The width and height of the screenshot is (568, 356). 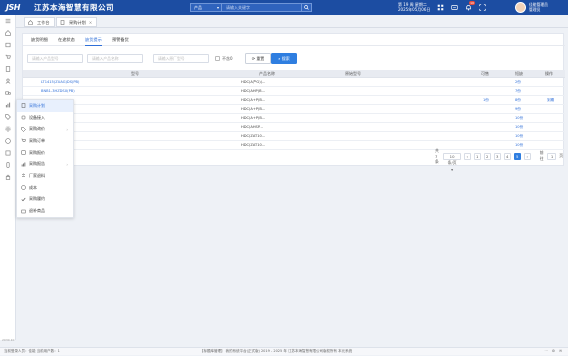 I want to click on goto-page-input: 1, so click(x=551, y=156).